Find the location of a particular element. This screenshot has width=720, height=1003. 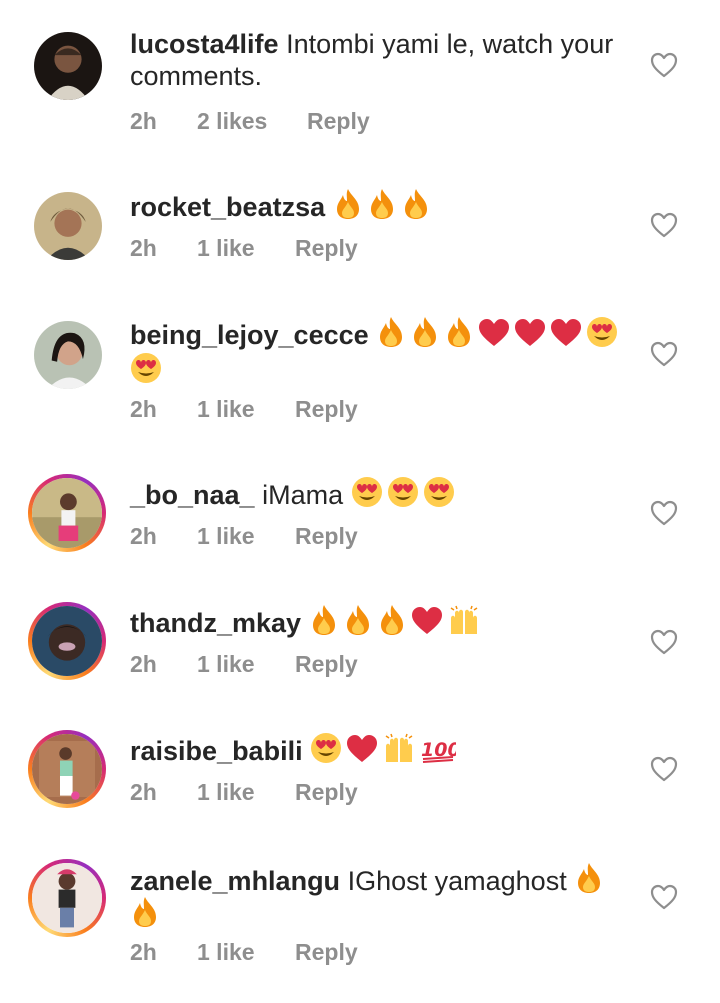

comment-text: lucosta4life Intombi yami le, watch your is located at coordinates (380, 44).